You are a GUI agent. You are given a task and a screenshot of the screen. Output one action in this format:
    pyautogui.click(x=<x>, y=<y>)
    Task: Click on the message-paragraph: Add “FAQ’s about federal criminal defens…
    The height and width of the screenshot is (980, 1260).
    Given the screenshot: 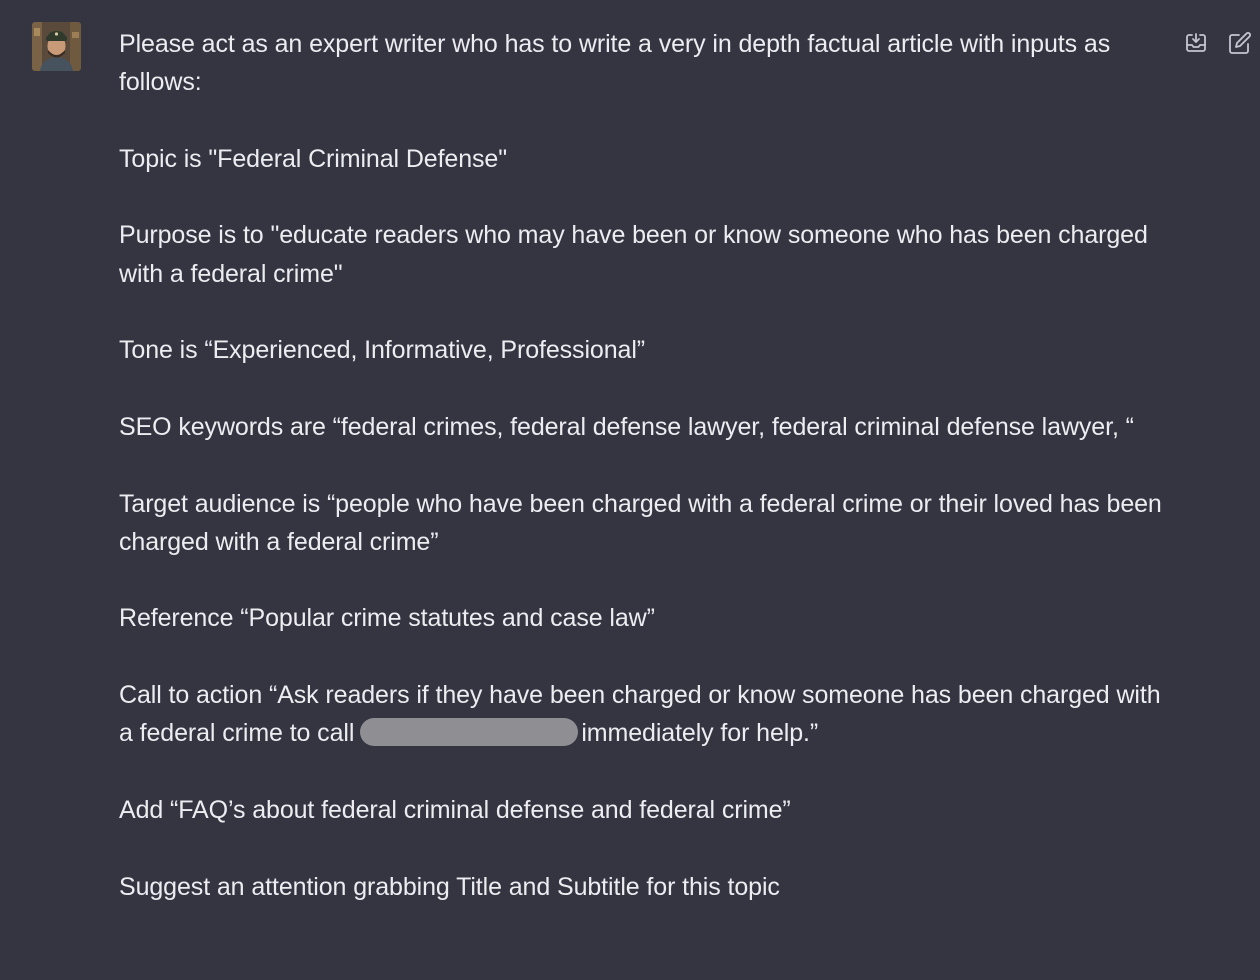 What is the action you would take?
    pyautogui.click(x=455, y=809)
    